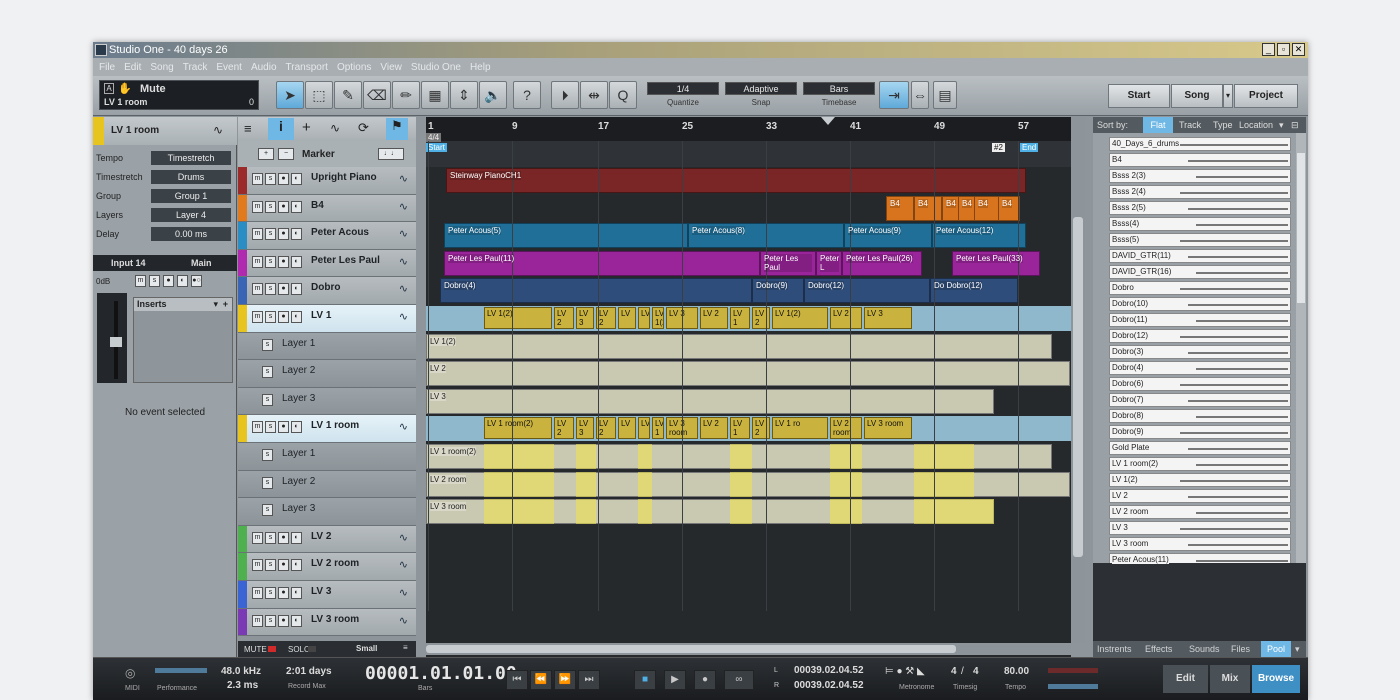  I want to click on tab-sounds: Sounds, so click(1204, 649).